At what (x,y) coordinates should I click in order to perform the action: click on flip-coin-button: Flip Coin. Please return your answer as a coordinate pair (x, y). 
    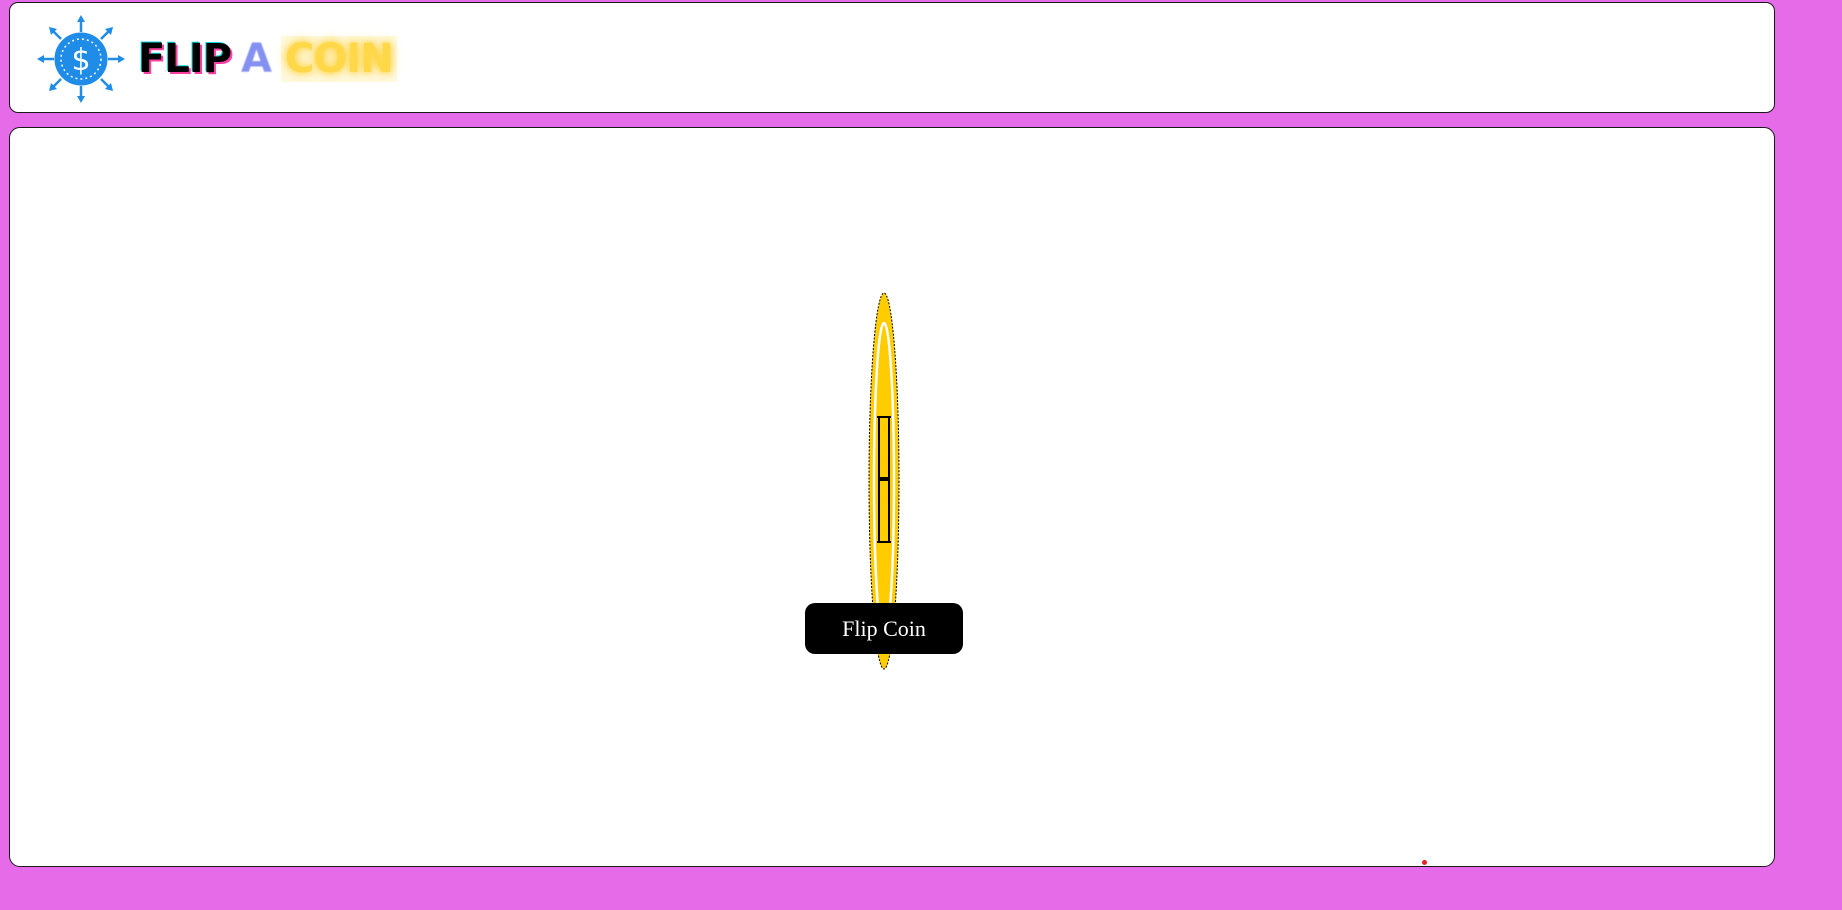
    Looking at the image, I should click on (884, 628).